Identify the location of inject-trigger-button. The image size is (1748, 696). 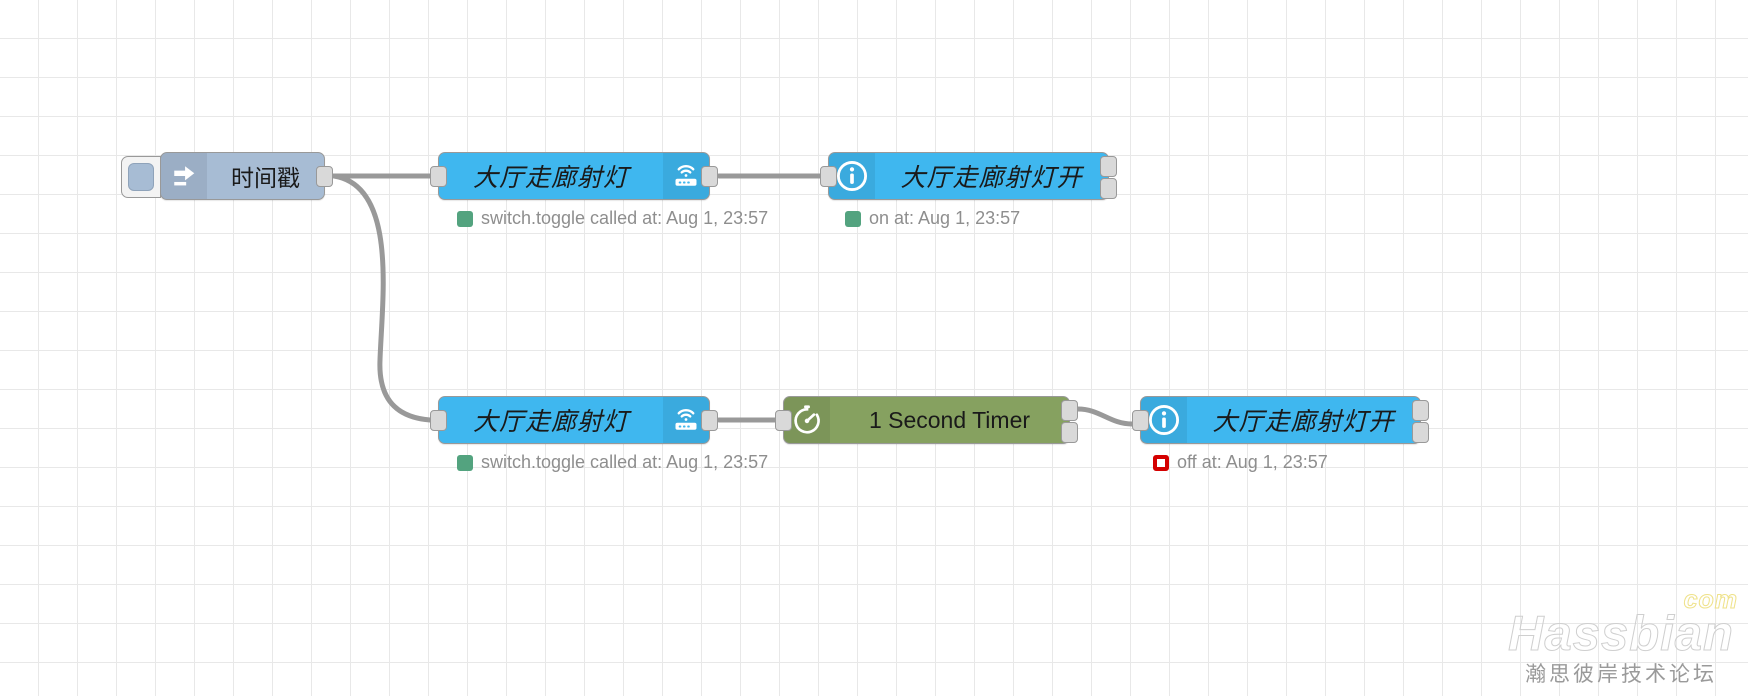
(141, 177).